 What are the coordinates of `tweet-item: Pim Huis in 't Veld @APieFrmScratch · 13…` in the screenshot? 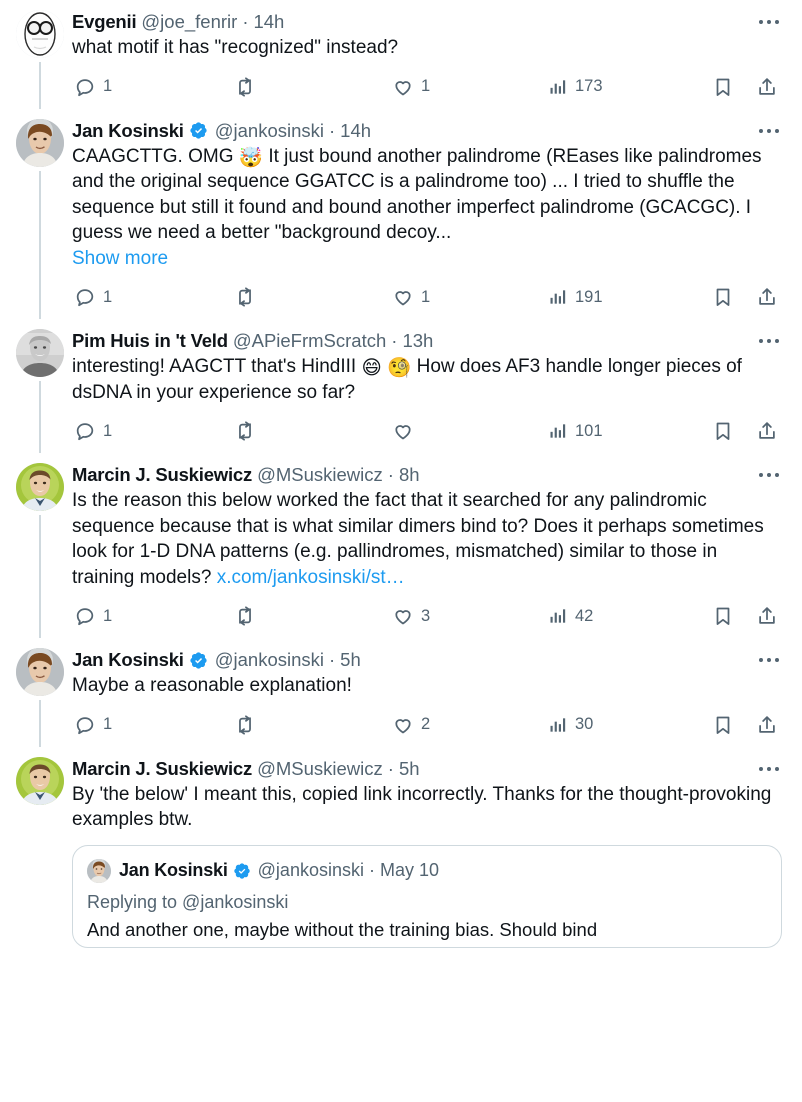 It's located at (401, 386).